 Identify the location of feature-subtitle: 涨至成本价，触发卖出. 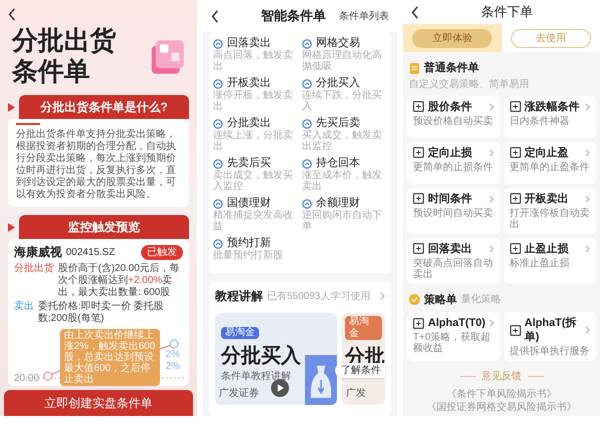
(342, 181).